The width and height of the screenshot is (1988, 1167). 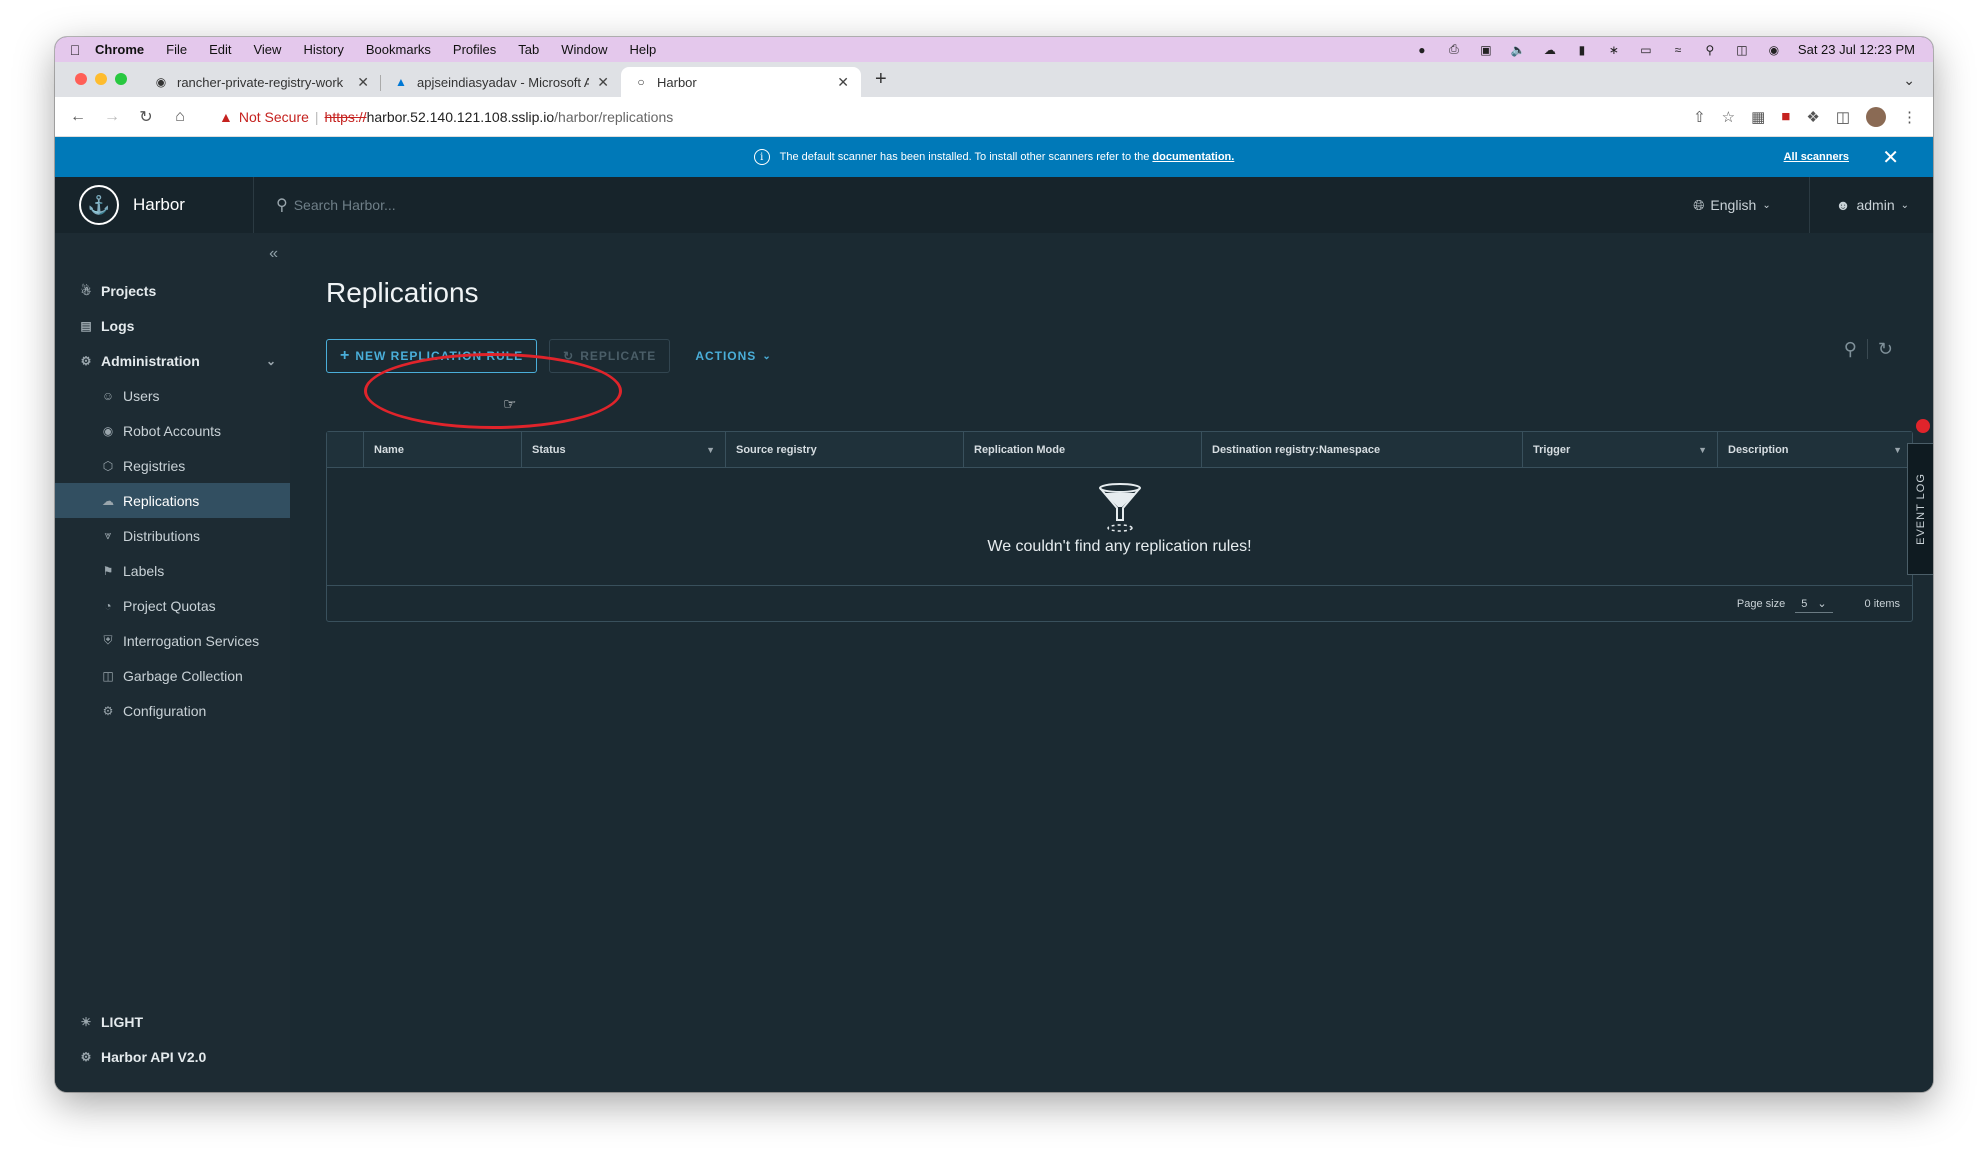 What do you see at coordinates (119, 49) in the screenshot?
I see `menu-app-name: Chrome` at bounding box center [119, 49].